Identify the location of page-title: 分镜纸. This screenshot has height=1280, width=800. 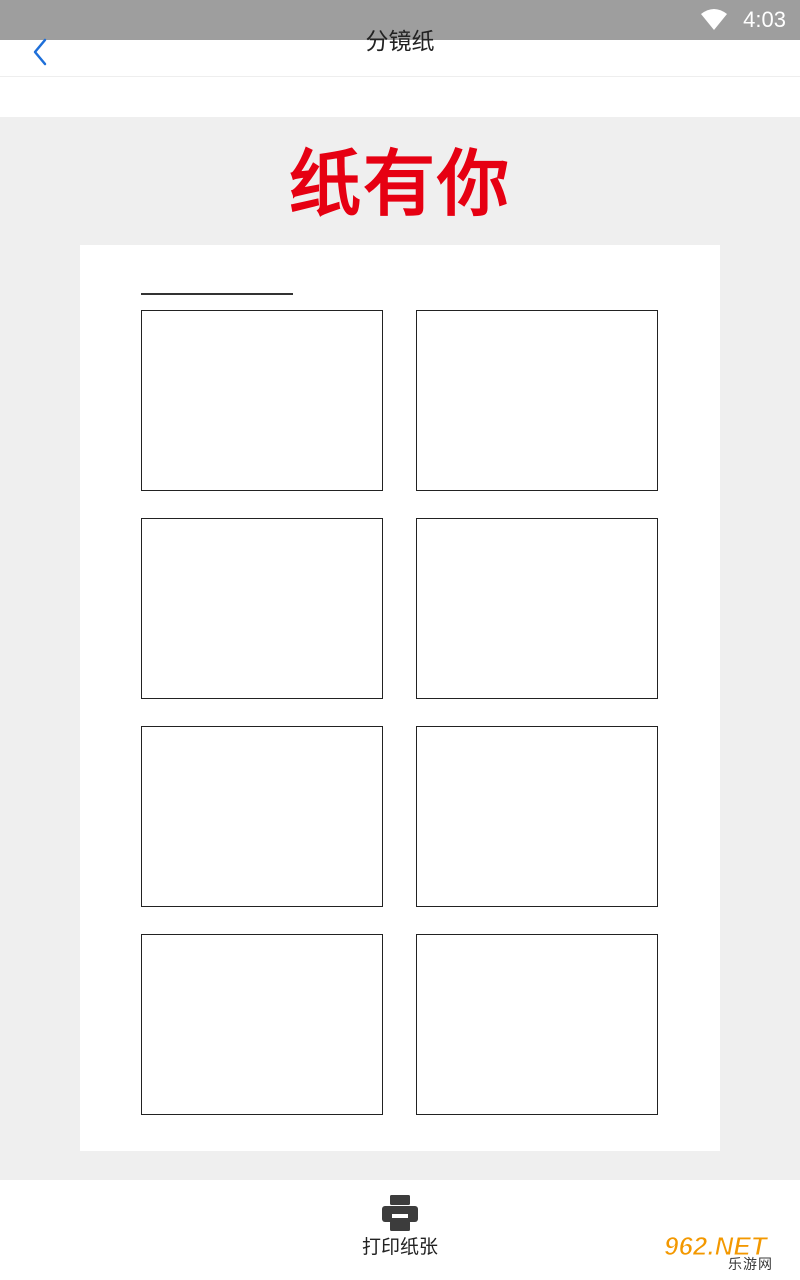
(400, 42).